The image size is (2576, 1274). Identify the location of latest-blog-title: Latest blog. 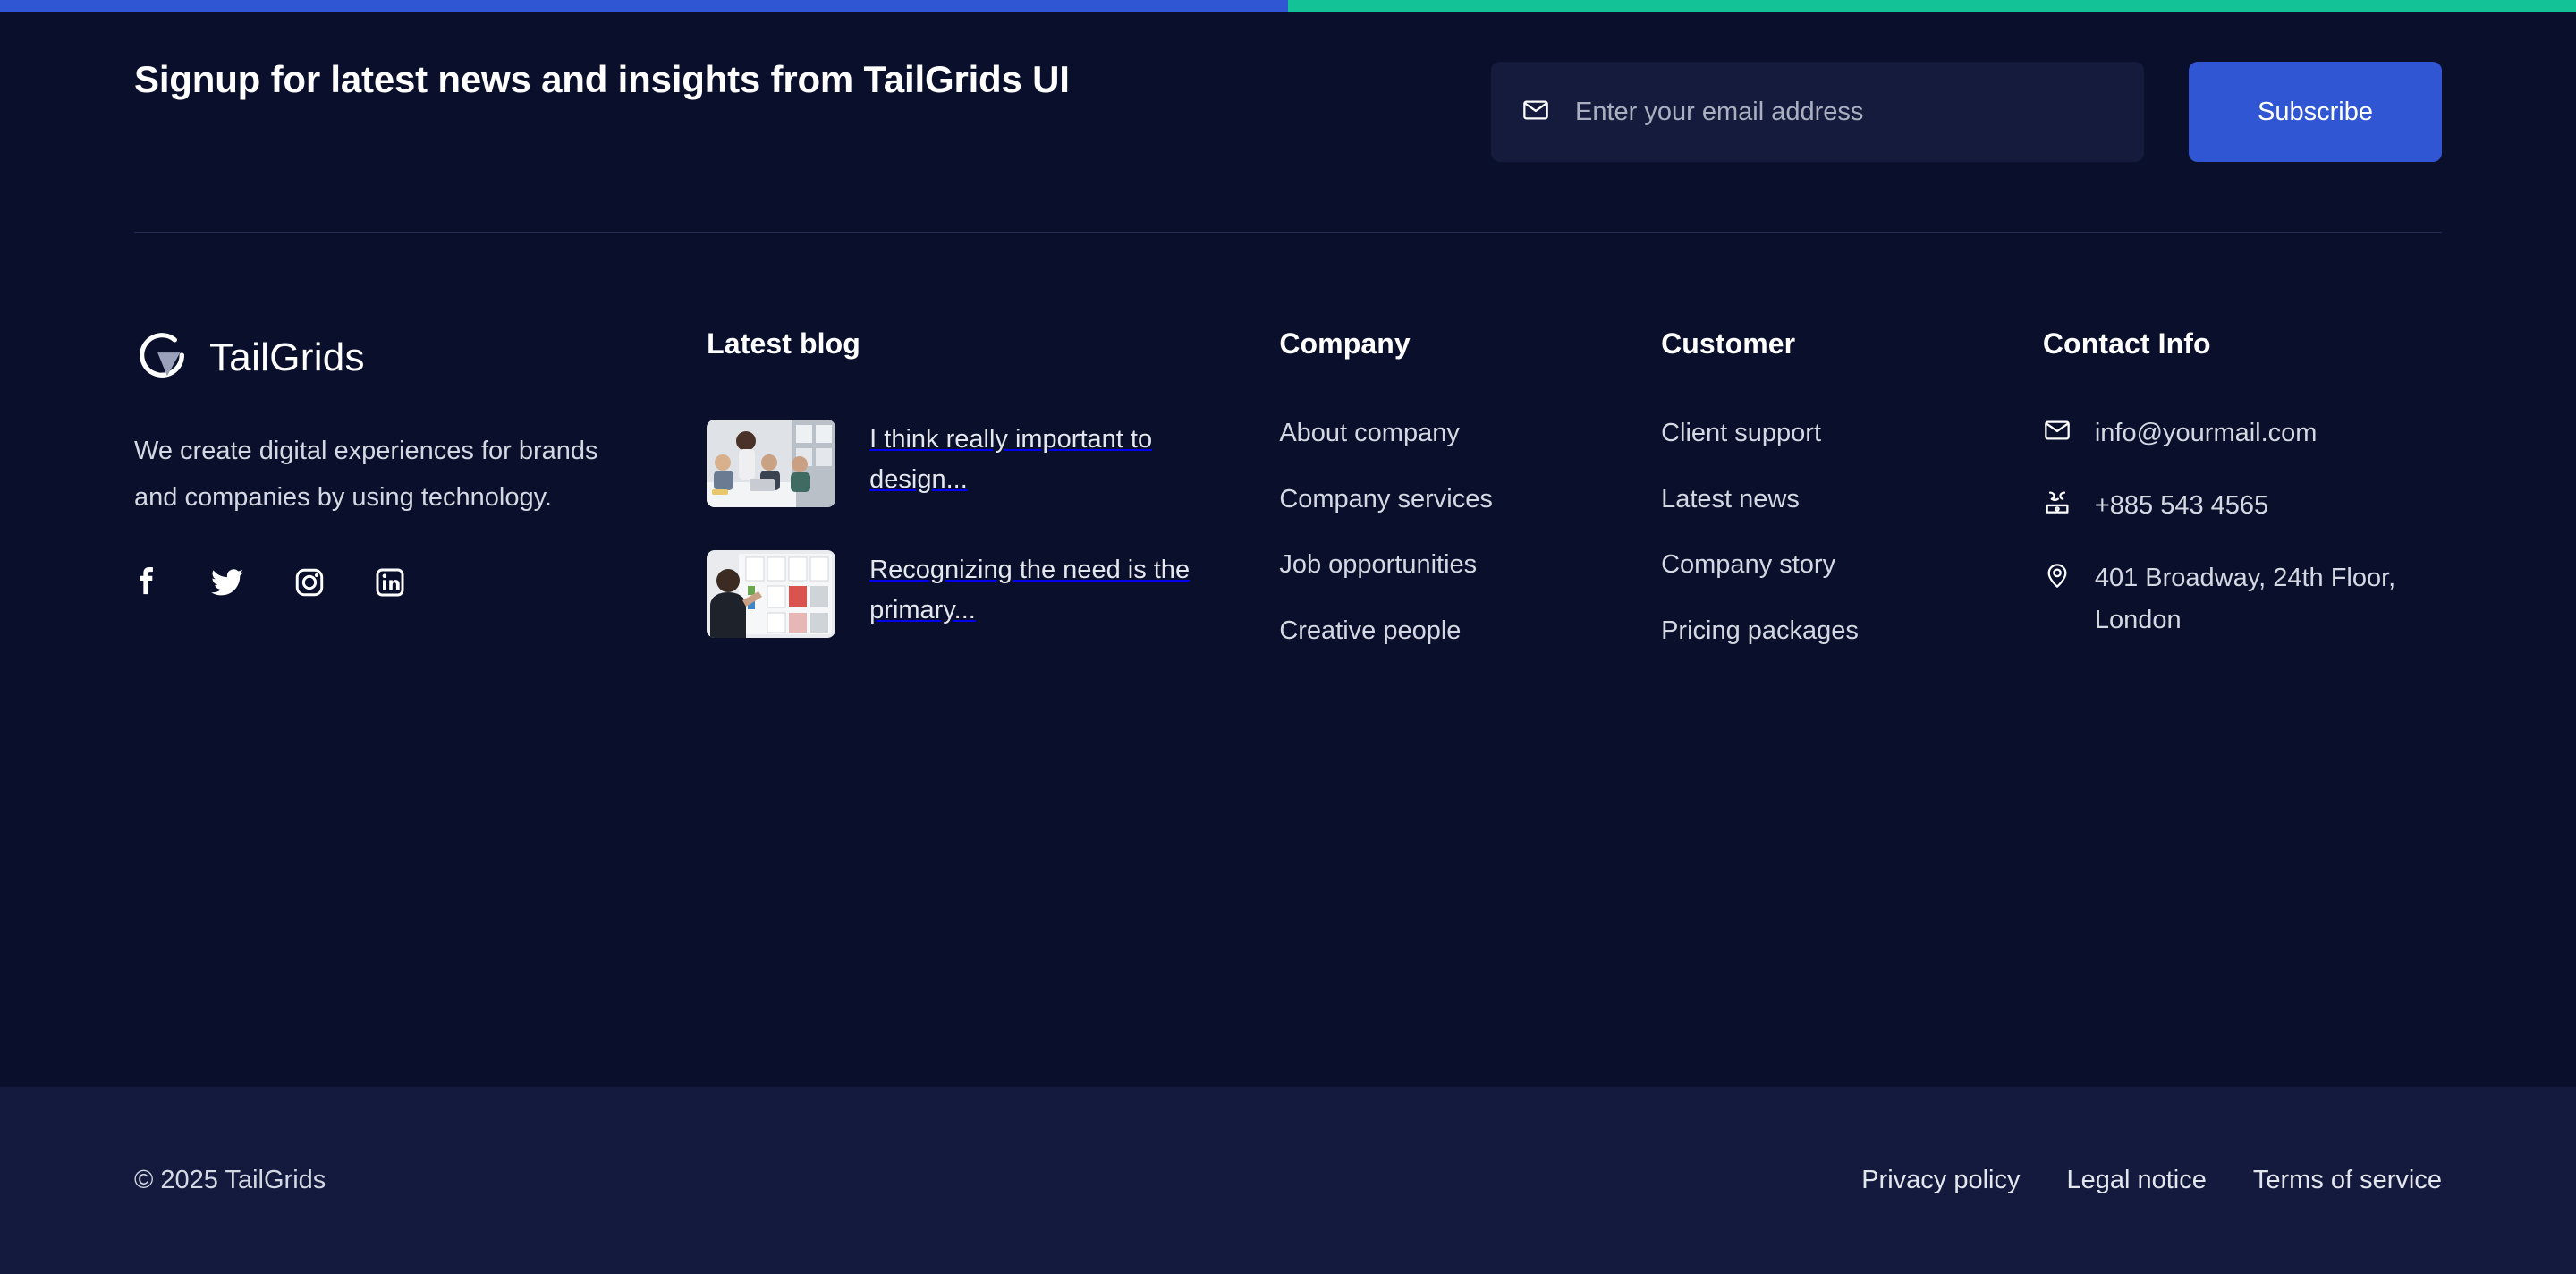
(783, 343).